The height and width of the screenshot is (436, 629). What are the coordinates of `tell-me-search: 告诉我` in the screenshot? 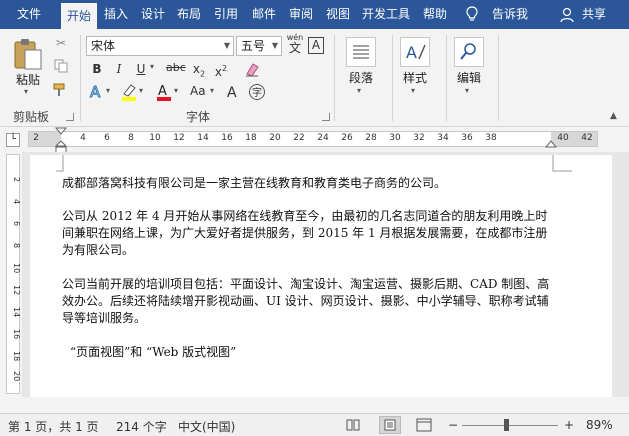 It's located at (510, 14).